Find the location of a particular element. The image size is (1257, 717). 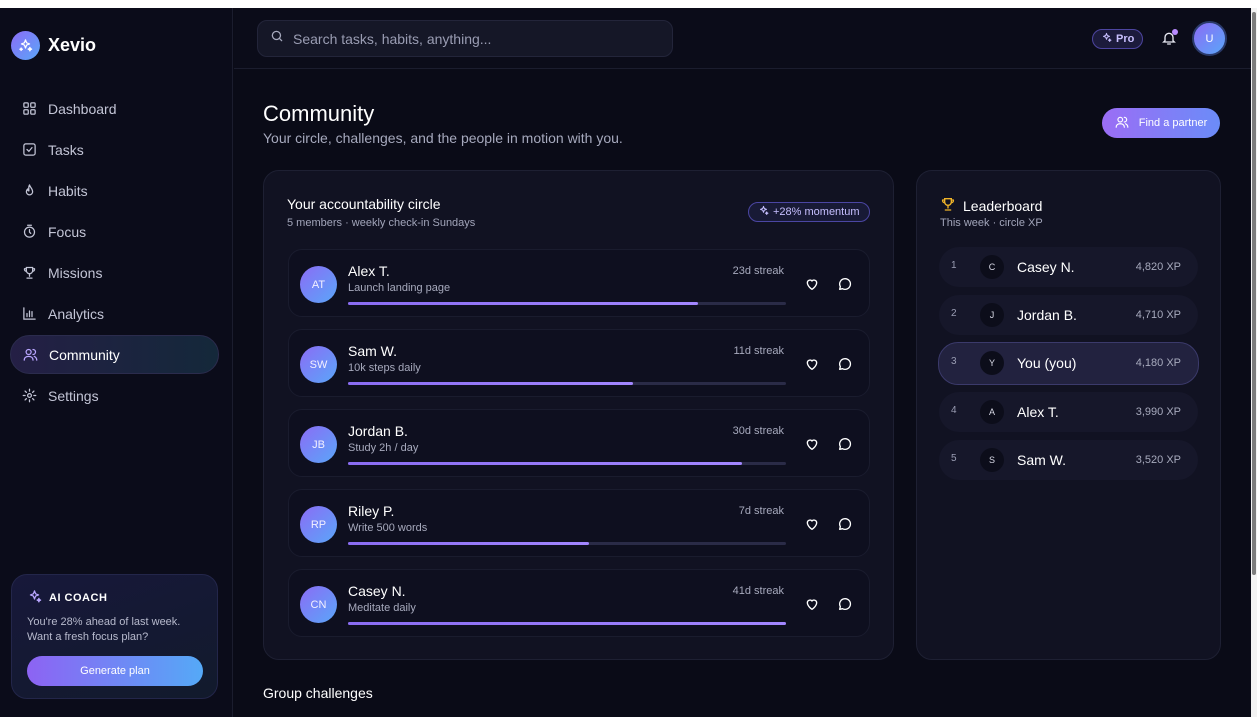

trophy-icon is located at coordinates (29, 272).